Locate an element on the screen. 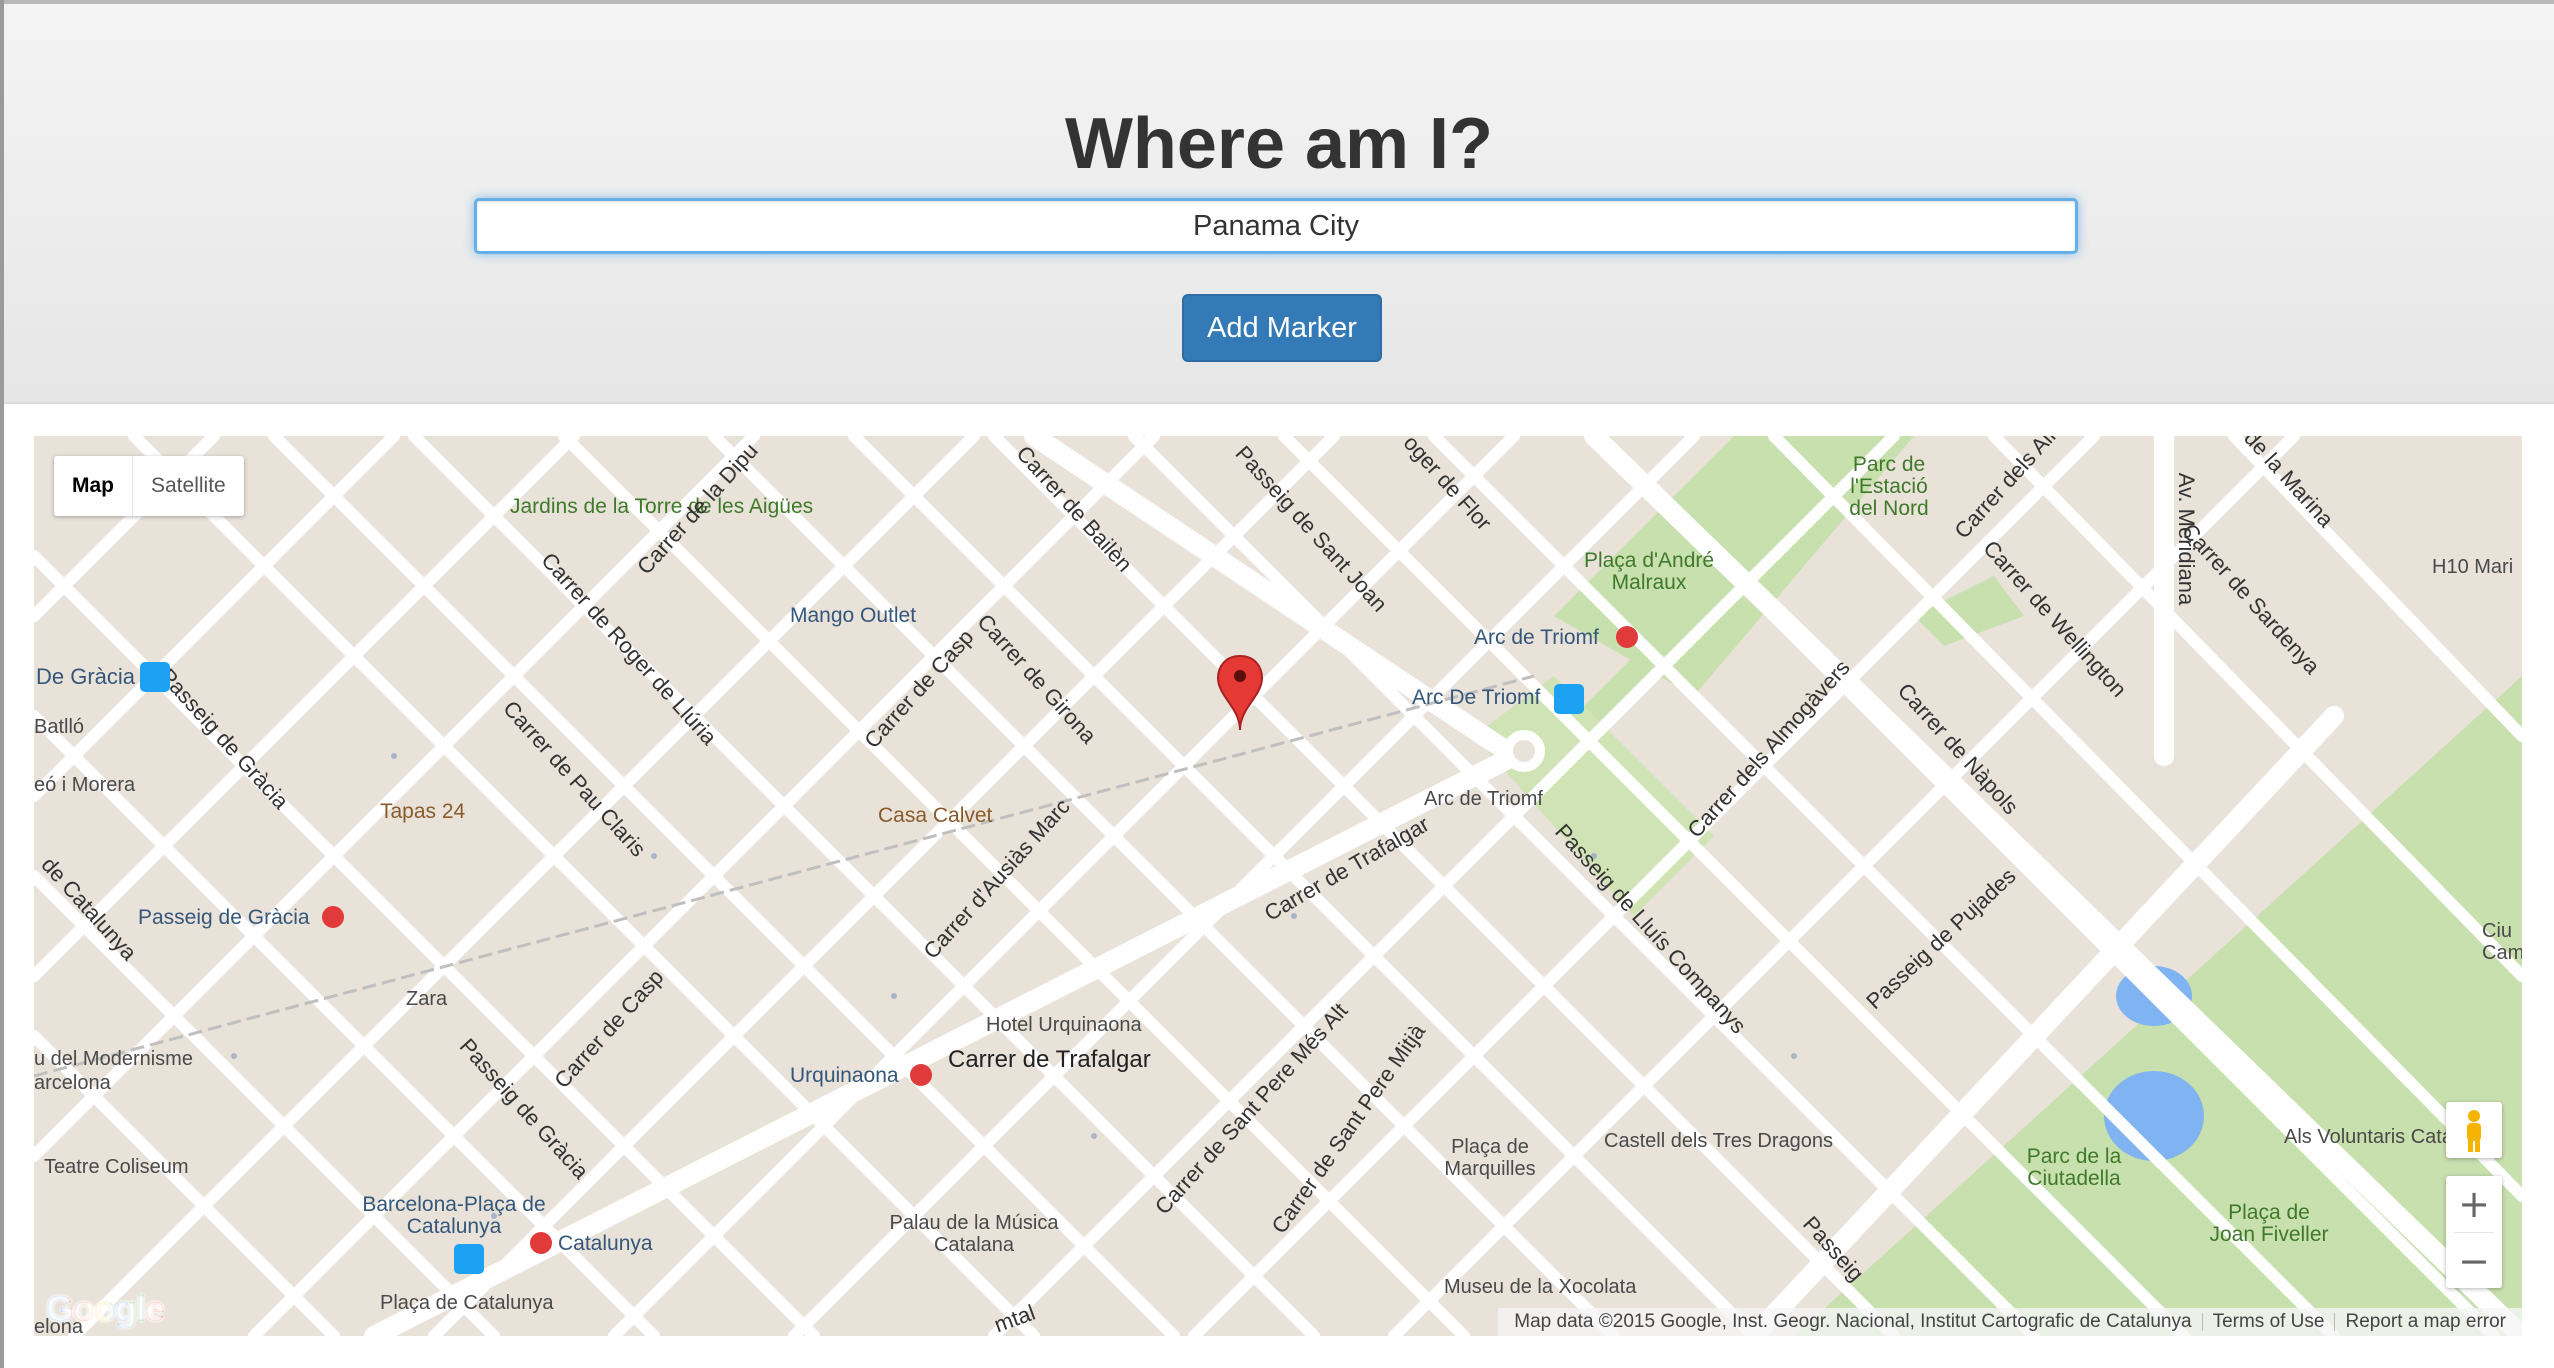 The image size is (2554, 1368). map-marker-pin-icon is located at coordinates (1240, 693).